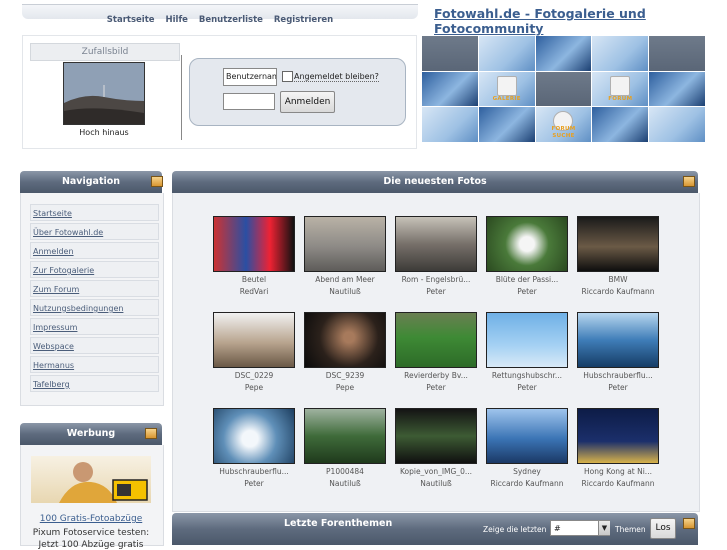 This screenshot has height=550, width=727. Describe the element at coordinates (287, 76) in the screenshot. I see `remember-me-checkbox` at that location.